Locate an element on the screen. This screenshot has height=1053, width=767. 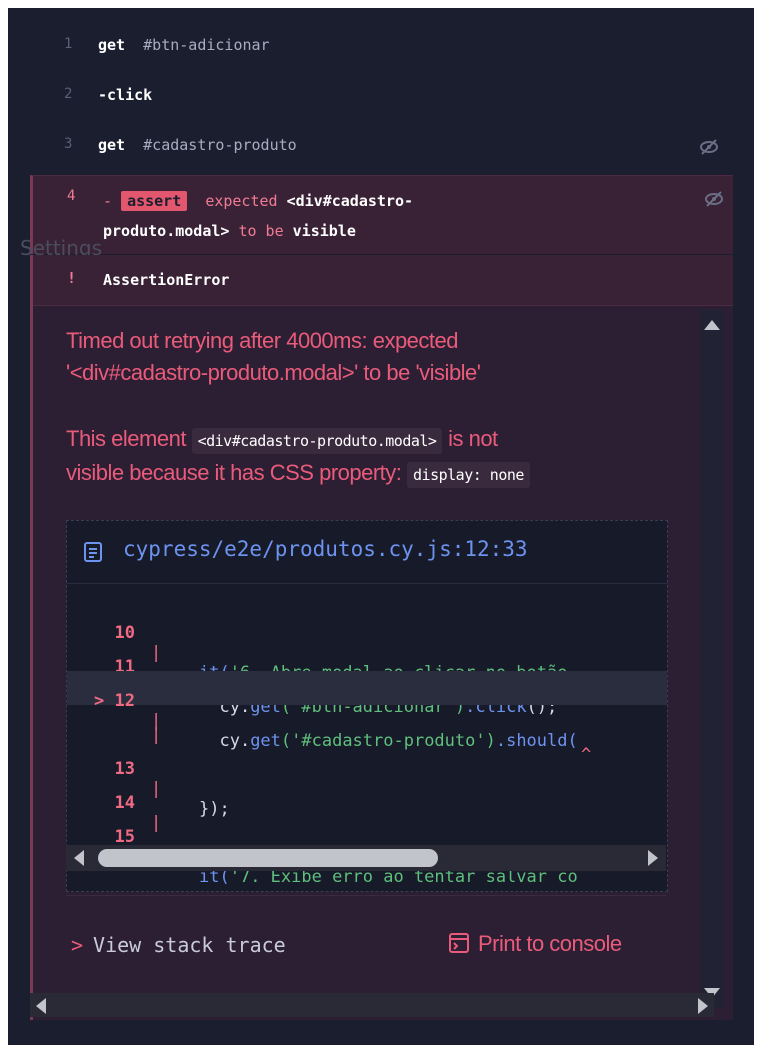
file-path-link: cypress/e2e/produtos.cy.js:12:33 is located at coordinates (325, 549).